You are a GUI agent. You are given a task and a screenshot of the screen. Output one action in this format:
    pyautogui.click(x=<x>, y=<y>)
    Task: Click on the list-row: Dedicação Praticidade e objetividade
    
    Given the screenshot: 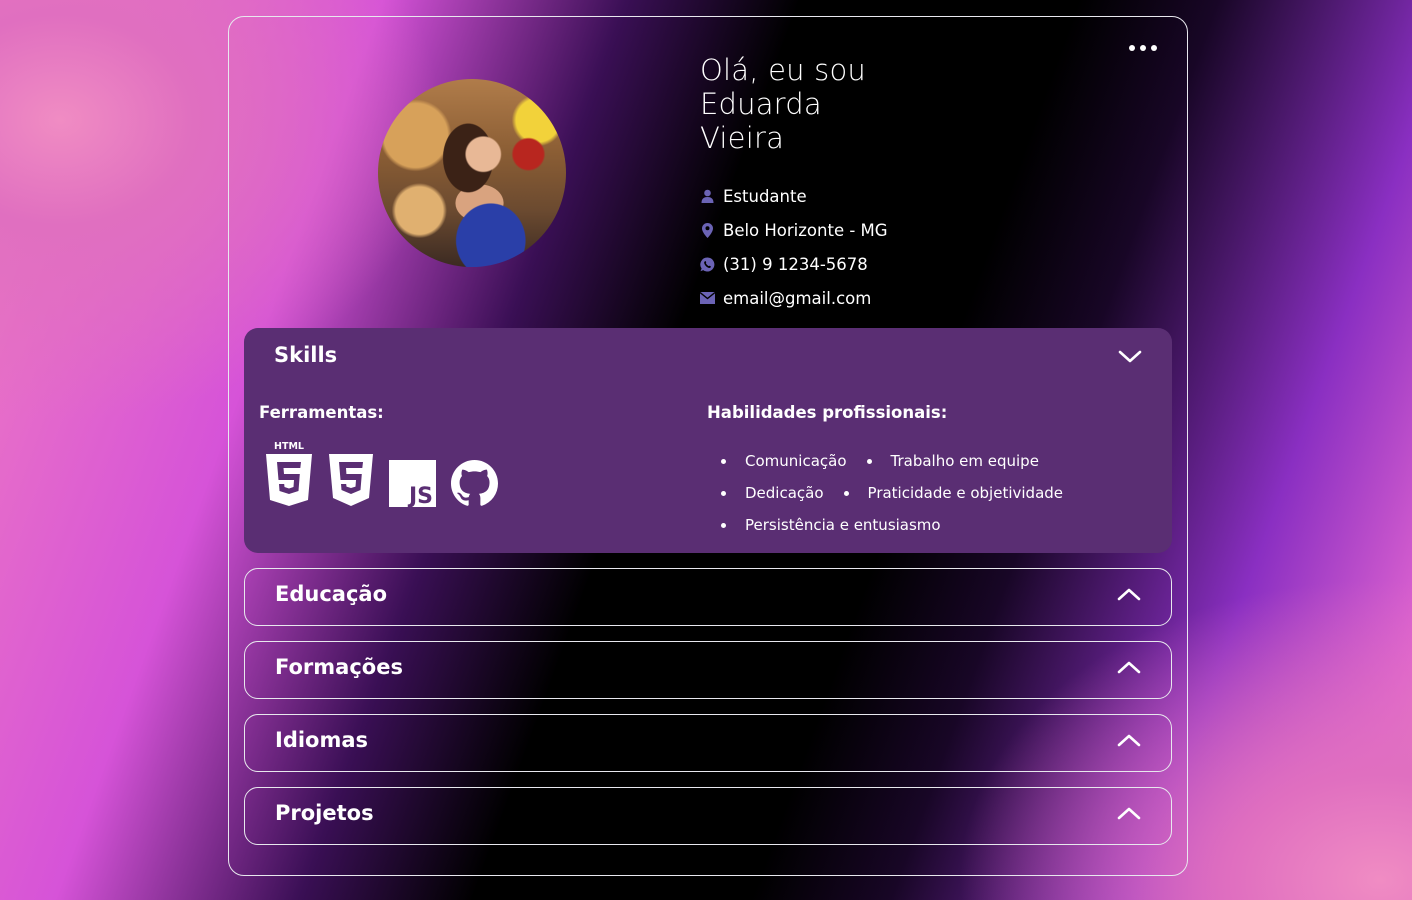 What is the action you would take?
    pyautogui.click(x=895, y=493)
    